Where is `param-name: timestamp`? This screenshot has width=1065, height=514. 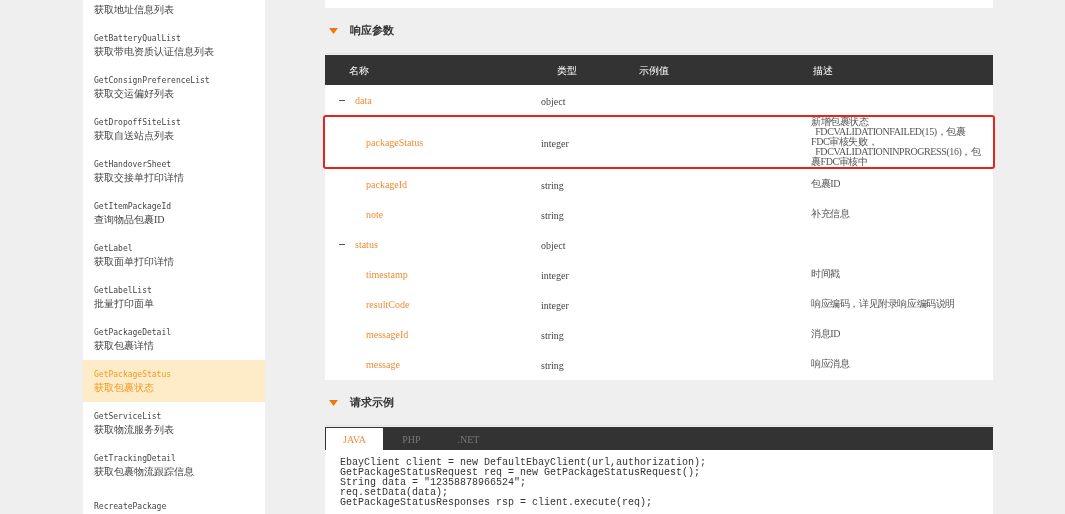 param-name: timestamp is located at coordinates (387, 274).